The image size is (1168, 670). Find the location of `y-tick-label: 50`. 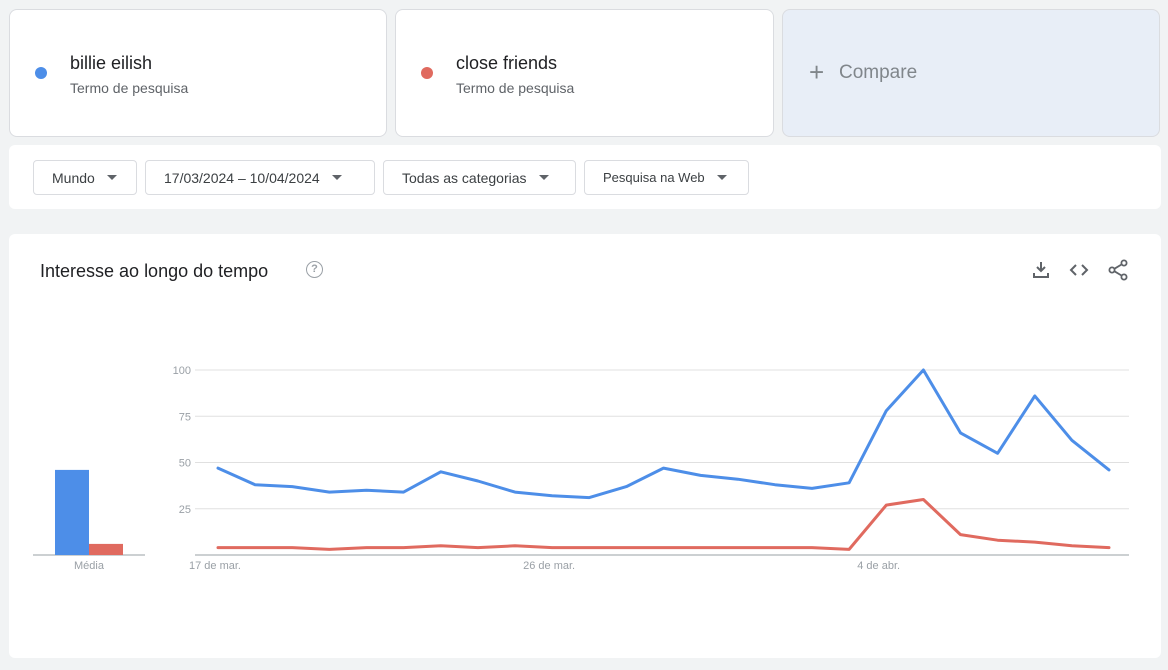

y-tick-label: 50 is located at coordinates (185, 464).